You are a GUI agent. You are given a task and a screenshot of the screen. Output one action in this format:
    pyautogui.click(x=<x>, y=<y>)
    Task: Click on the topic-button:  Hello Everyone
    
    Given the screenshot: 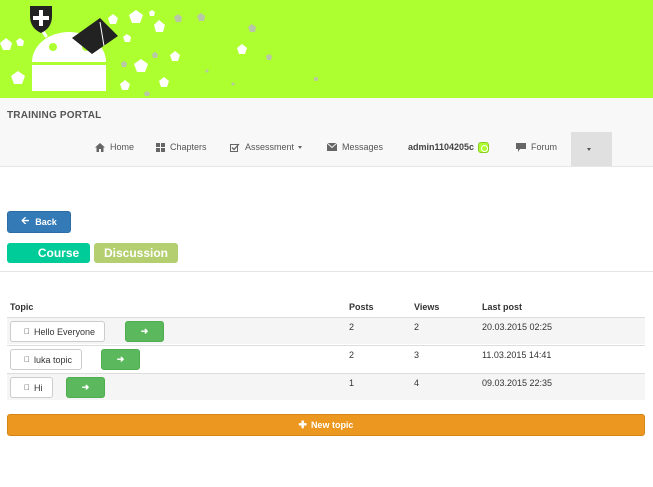 What is the action you would take?
    pyautogui.click(x=58, y=331)
    